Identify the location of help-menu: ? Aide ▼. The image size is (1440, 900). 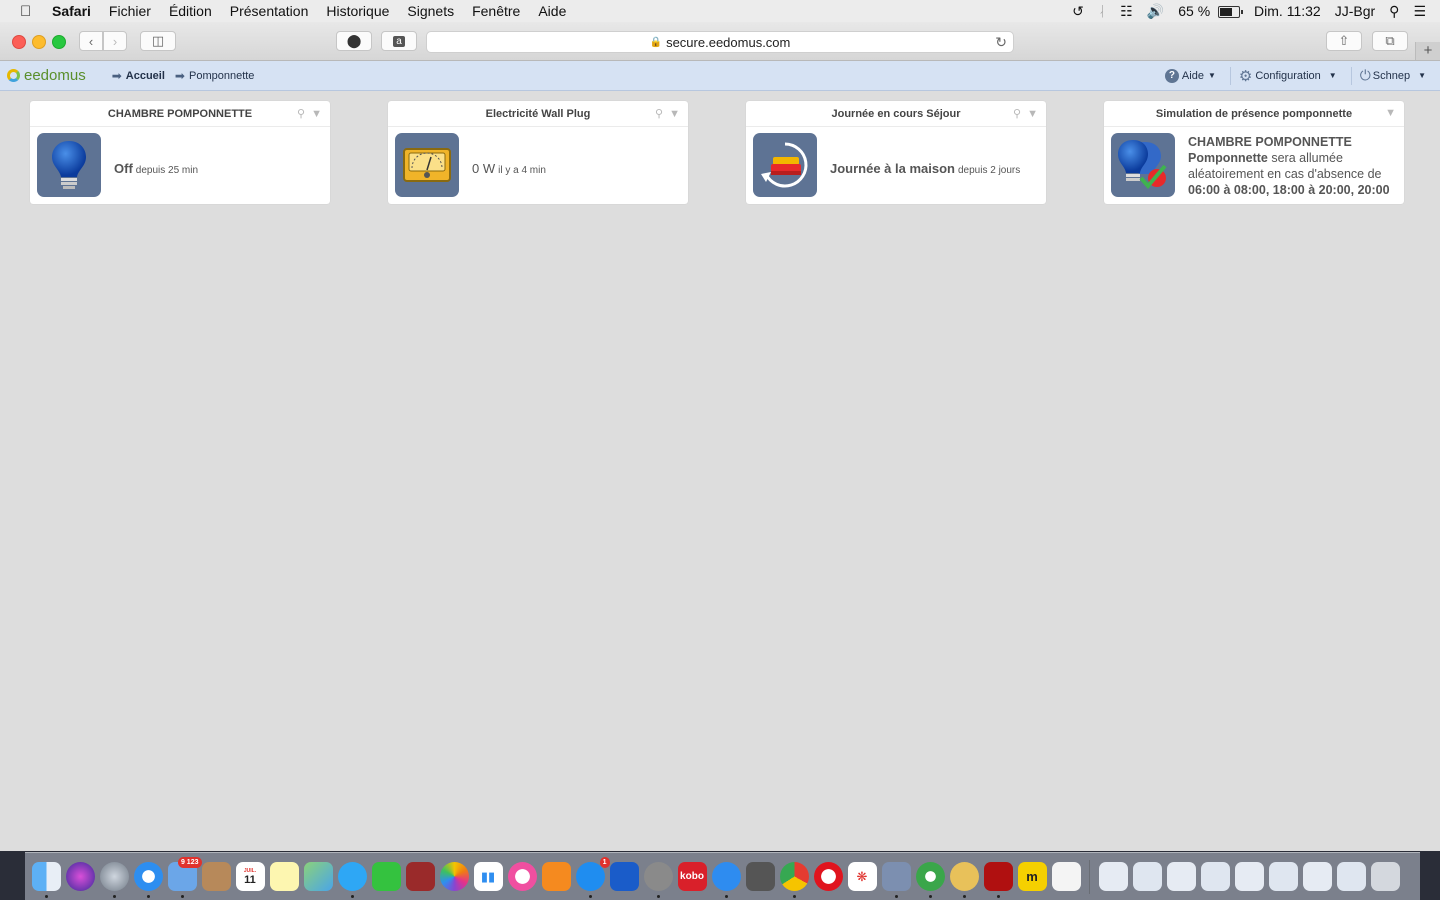
(1190, 75).